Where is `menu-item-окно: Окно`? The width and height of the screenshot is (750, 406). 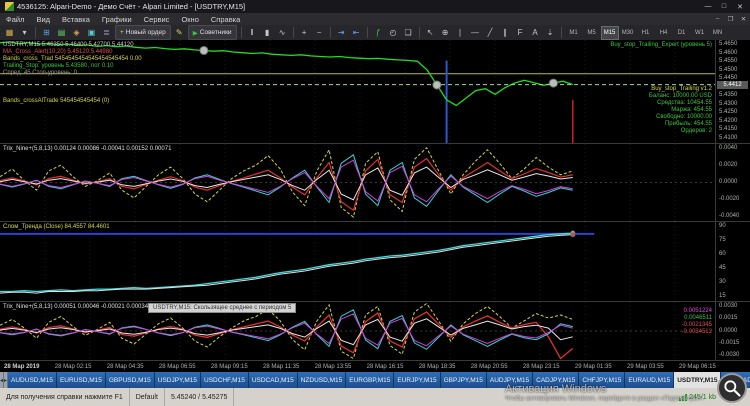 menu-item-окно: Окно is located at coordinates (189, 19).